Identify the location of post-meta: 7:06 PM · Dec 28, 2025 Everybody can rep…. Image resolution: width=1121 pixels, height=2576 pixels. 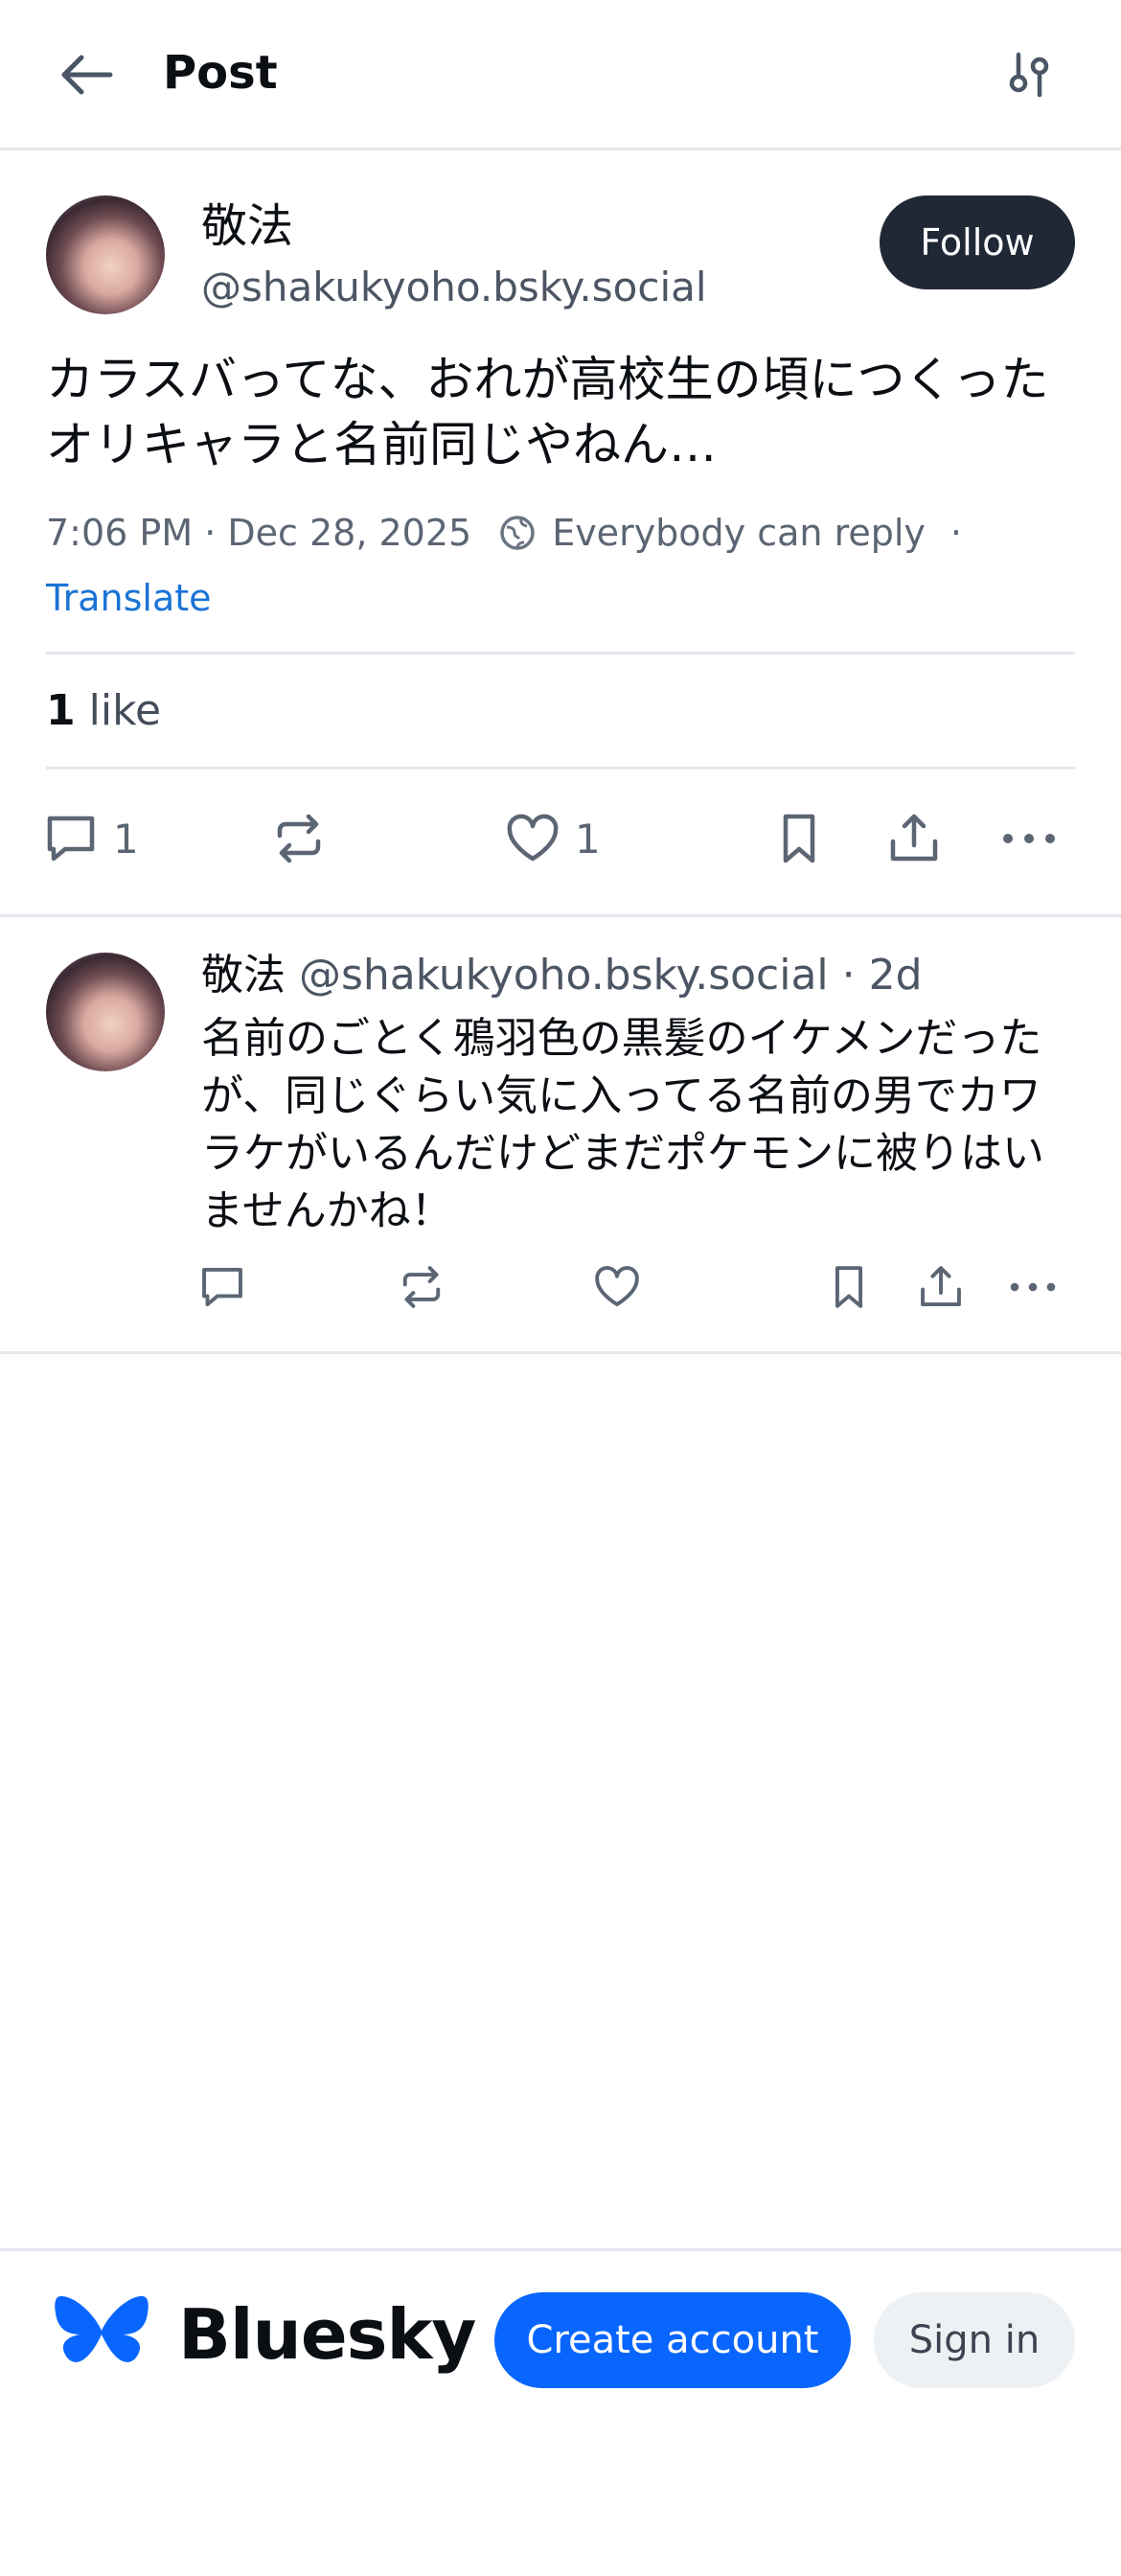
(504, 533).